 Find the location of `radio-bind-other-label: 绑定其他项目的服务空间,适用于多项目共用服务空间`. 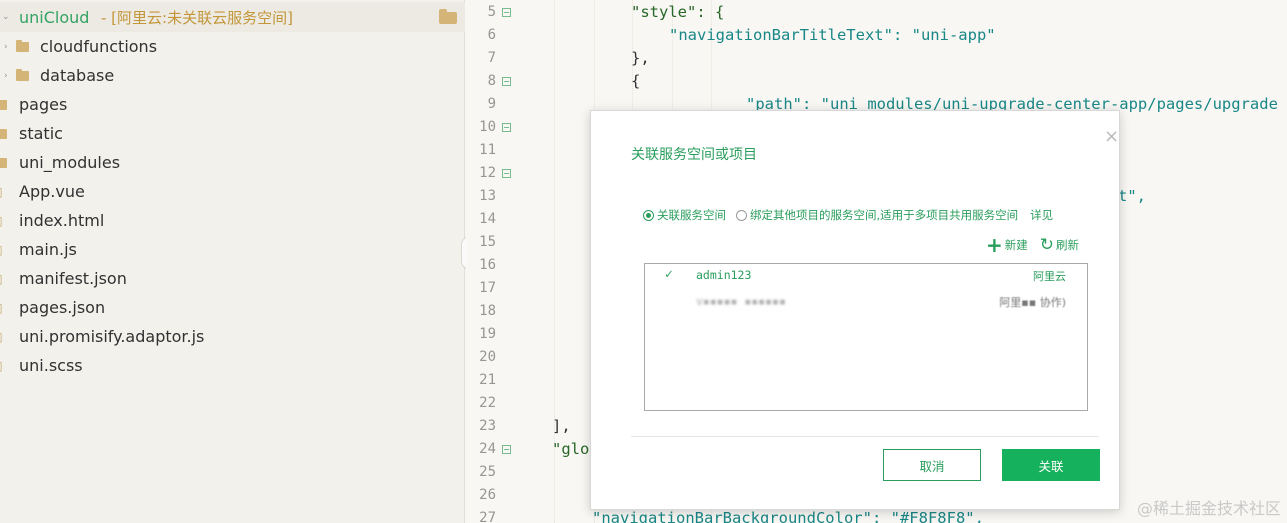

radio-bind-other-label: 绑定其他项目的服务空间,适用于多项目共用服务空间 is located at coordinates (884, 215).